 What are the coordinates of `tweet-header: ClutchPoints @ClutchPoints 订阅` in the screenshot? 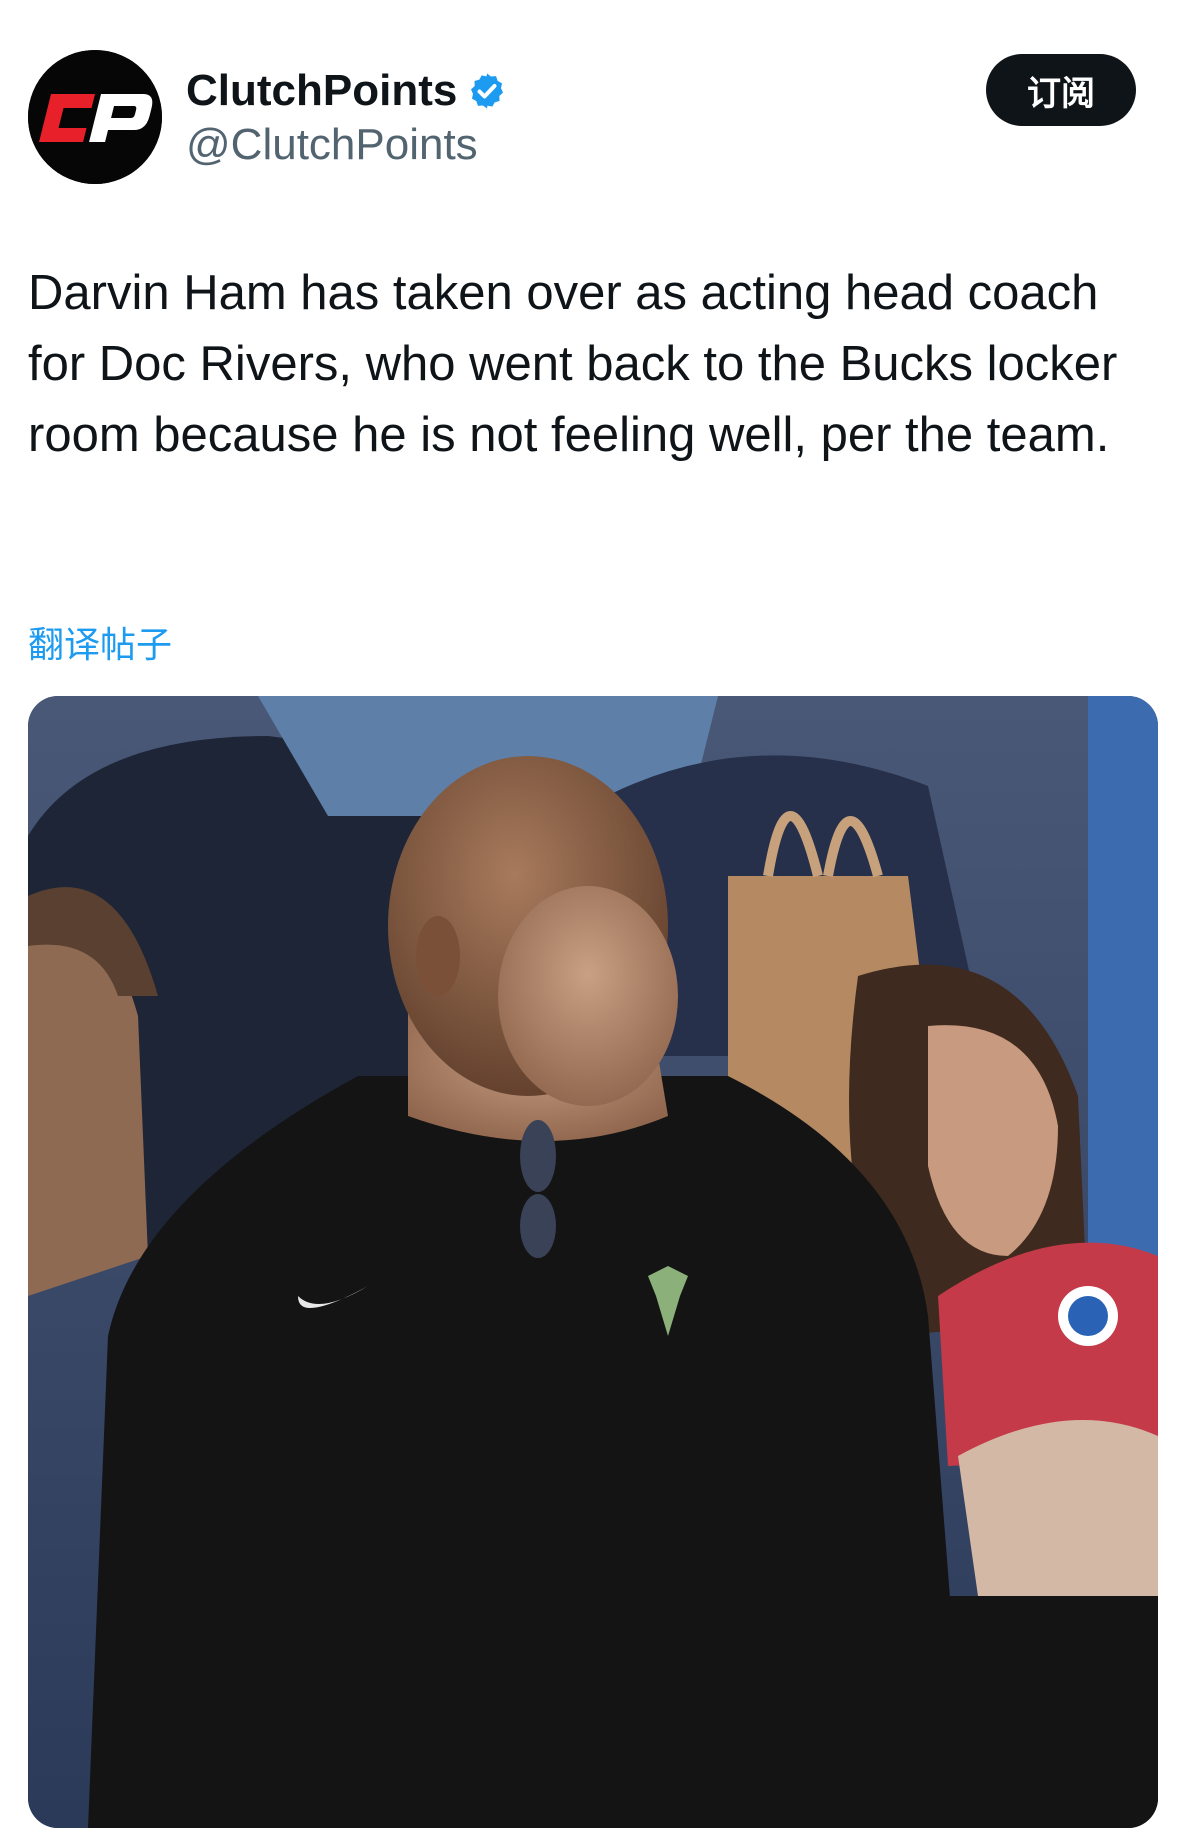 It's located at (582, 118).